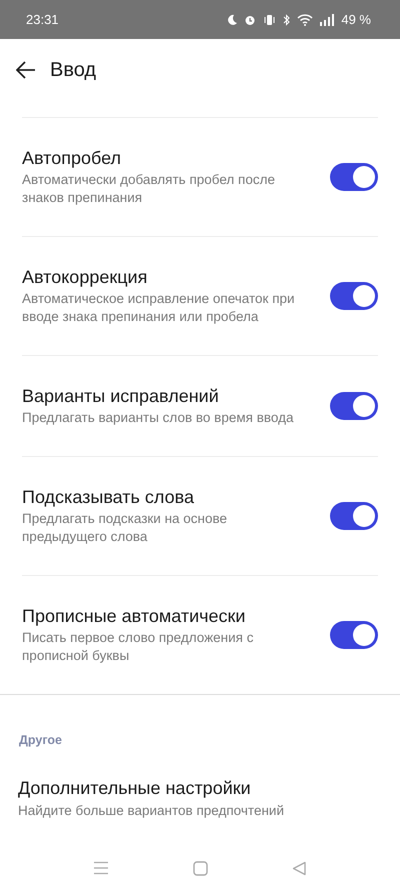 Image resolution: width=400 pixels, height=893 pixels. I want to click on setting-description: Автоматическое исправление опечаток при вводе знака препинания или пробела, so click(159, 308).